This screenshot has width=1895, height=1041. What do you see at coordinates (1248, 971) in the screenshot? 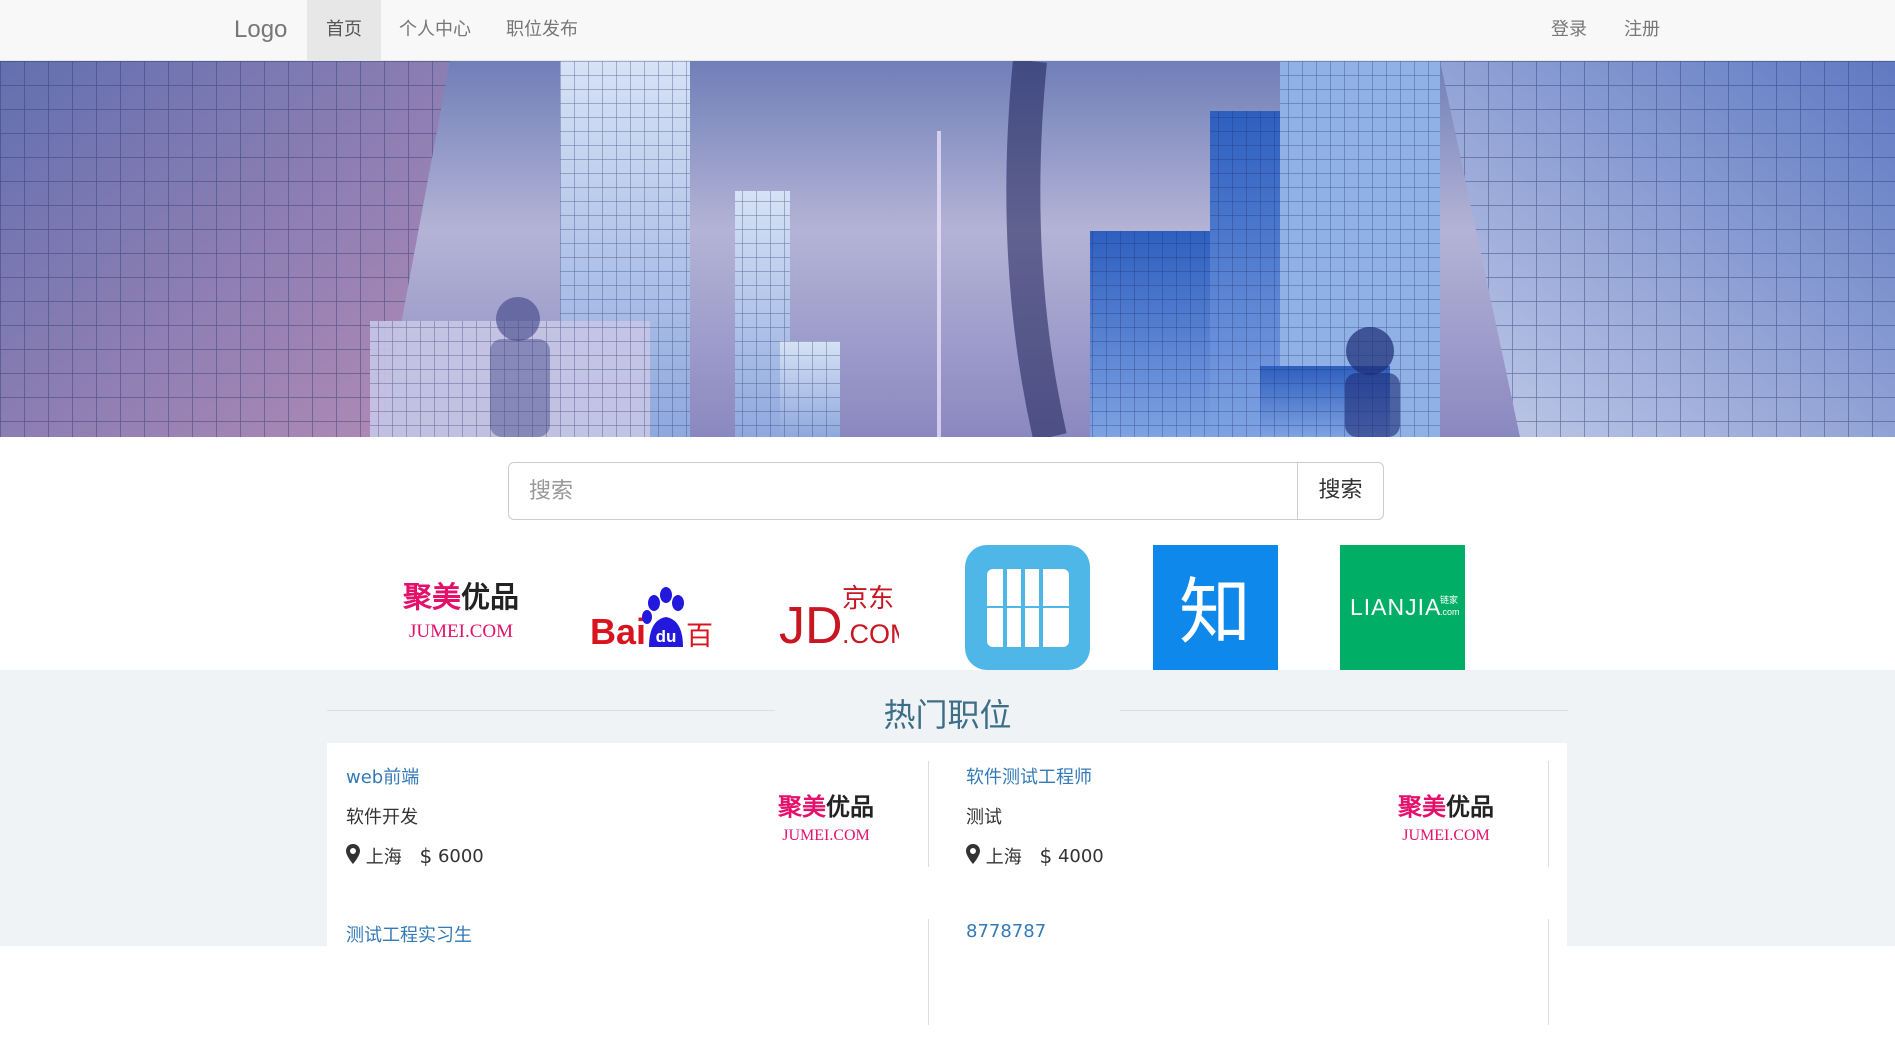
I see `job-card: 8778787` at bounding box center [1248, 971].